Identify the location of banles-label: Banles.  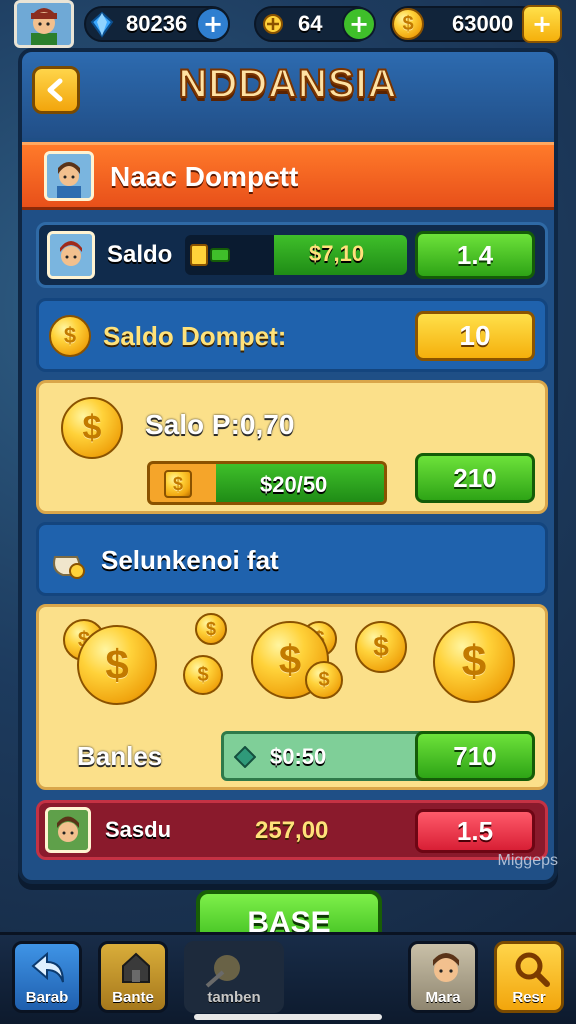
(120, 756).